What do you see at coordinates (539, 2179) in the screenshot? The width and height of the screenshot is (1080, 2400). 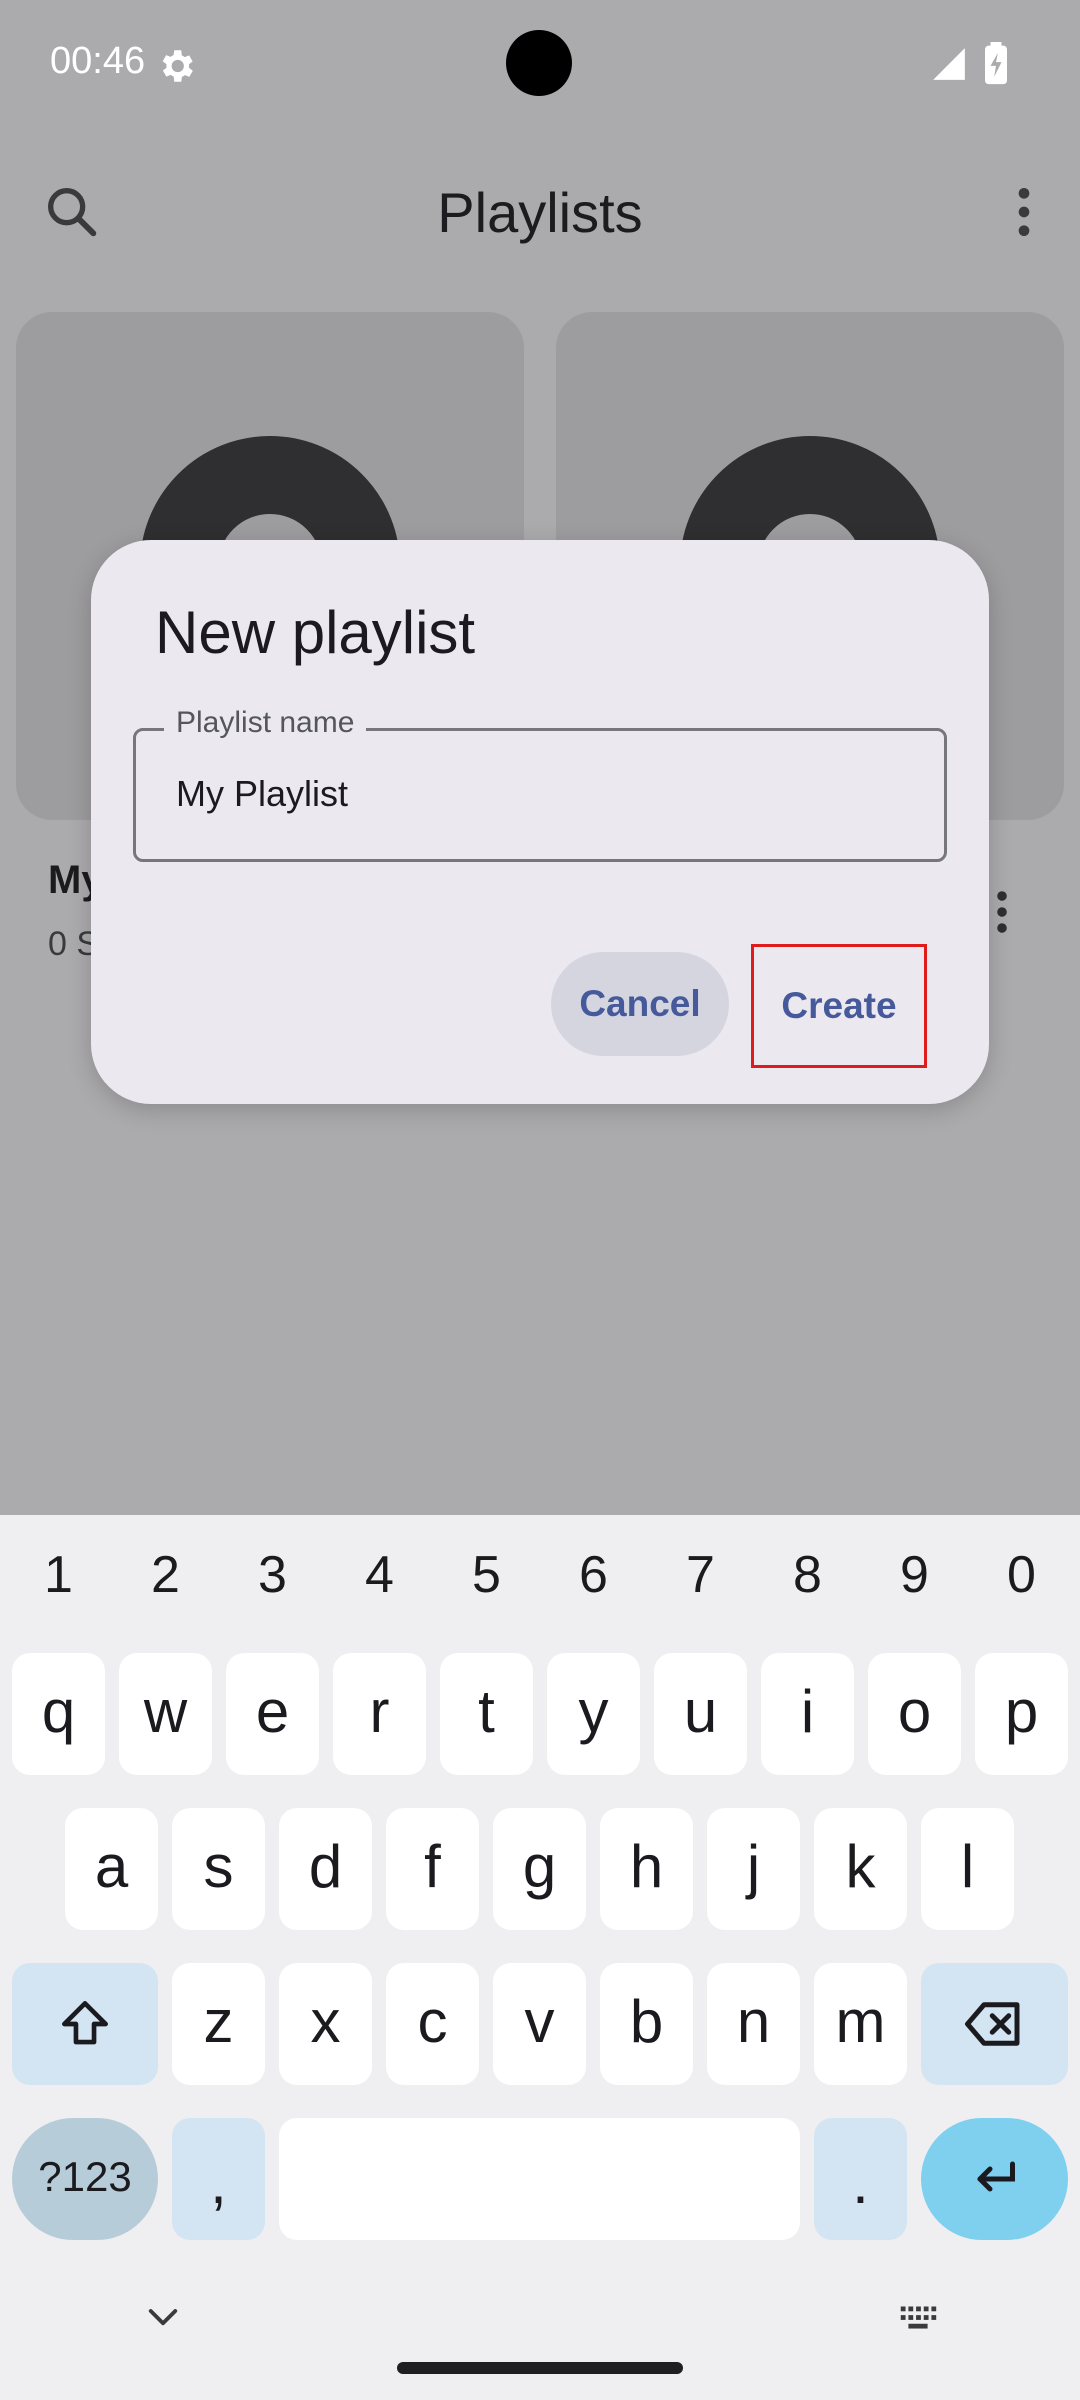 I see `space-key` at bounding box center [539, 2179].